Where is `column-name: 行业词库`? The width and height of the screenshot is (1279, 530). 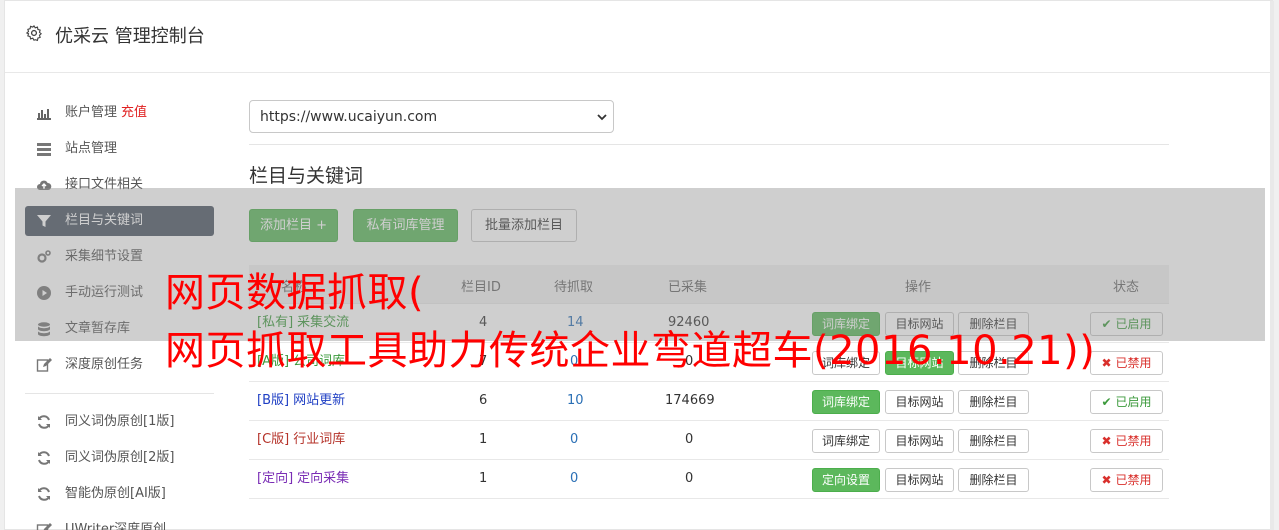
column-name: 行业词库 is located at coordinates (319, 439).